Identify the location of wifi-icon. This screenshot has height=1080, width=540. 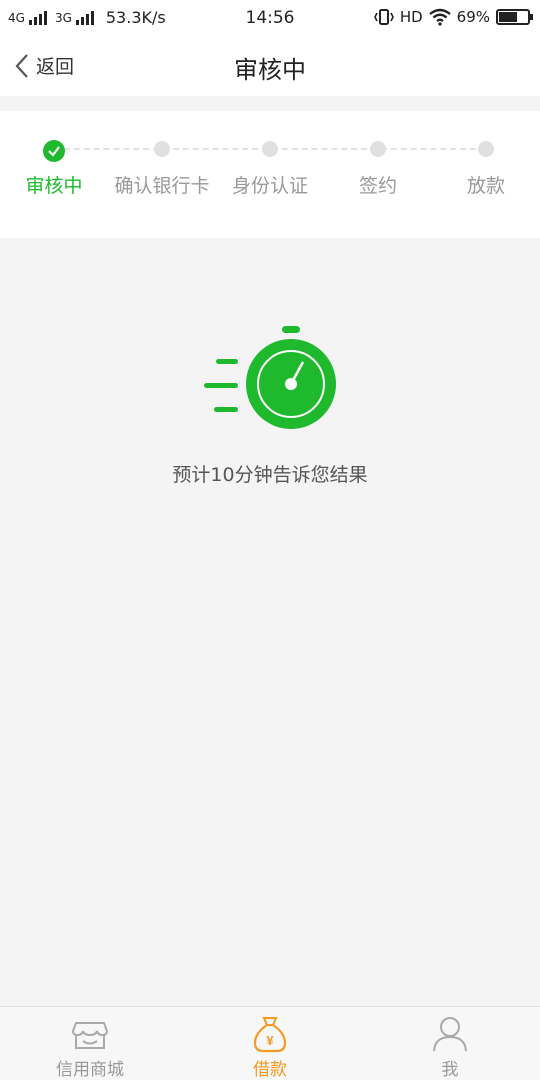
(439, 17).